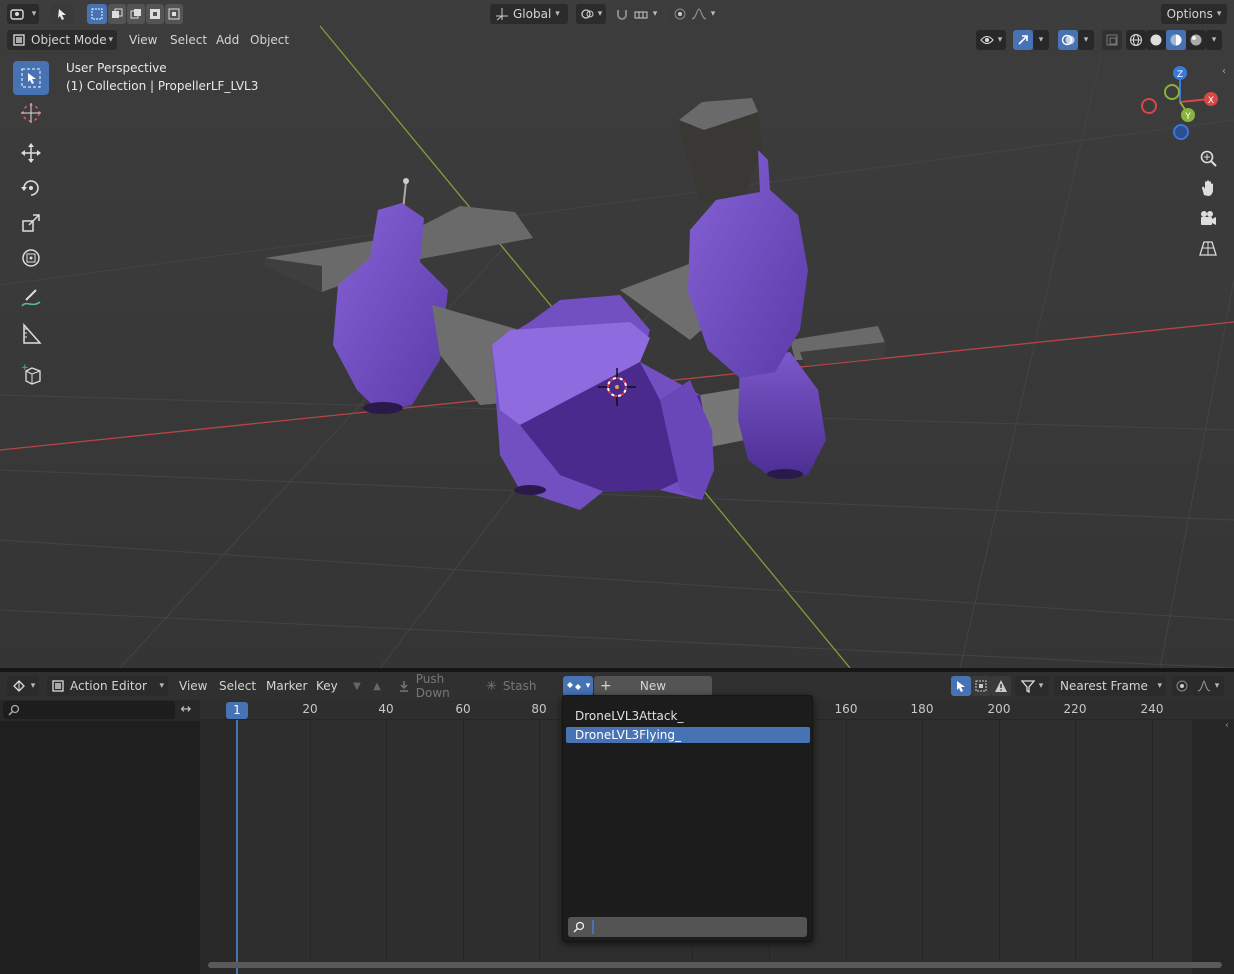  I want to click on show-hidden-toggle, so click(981, 686).